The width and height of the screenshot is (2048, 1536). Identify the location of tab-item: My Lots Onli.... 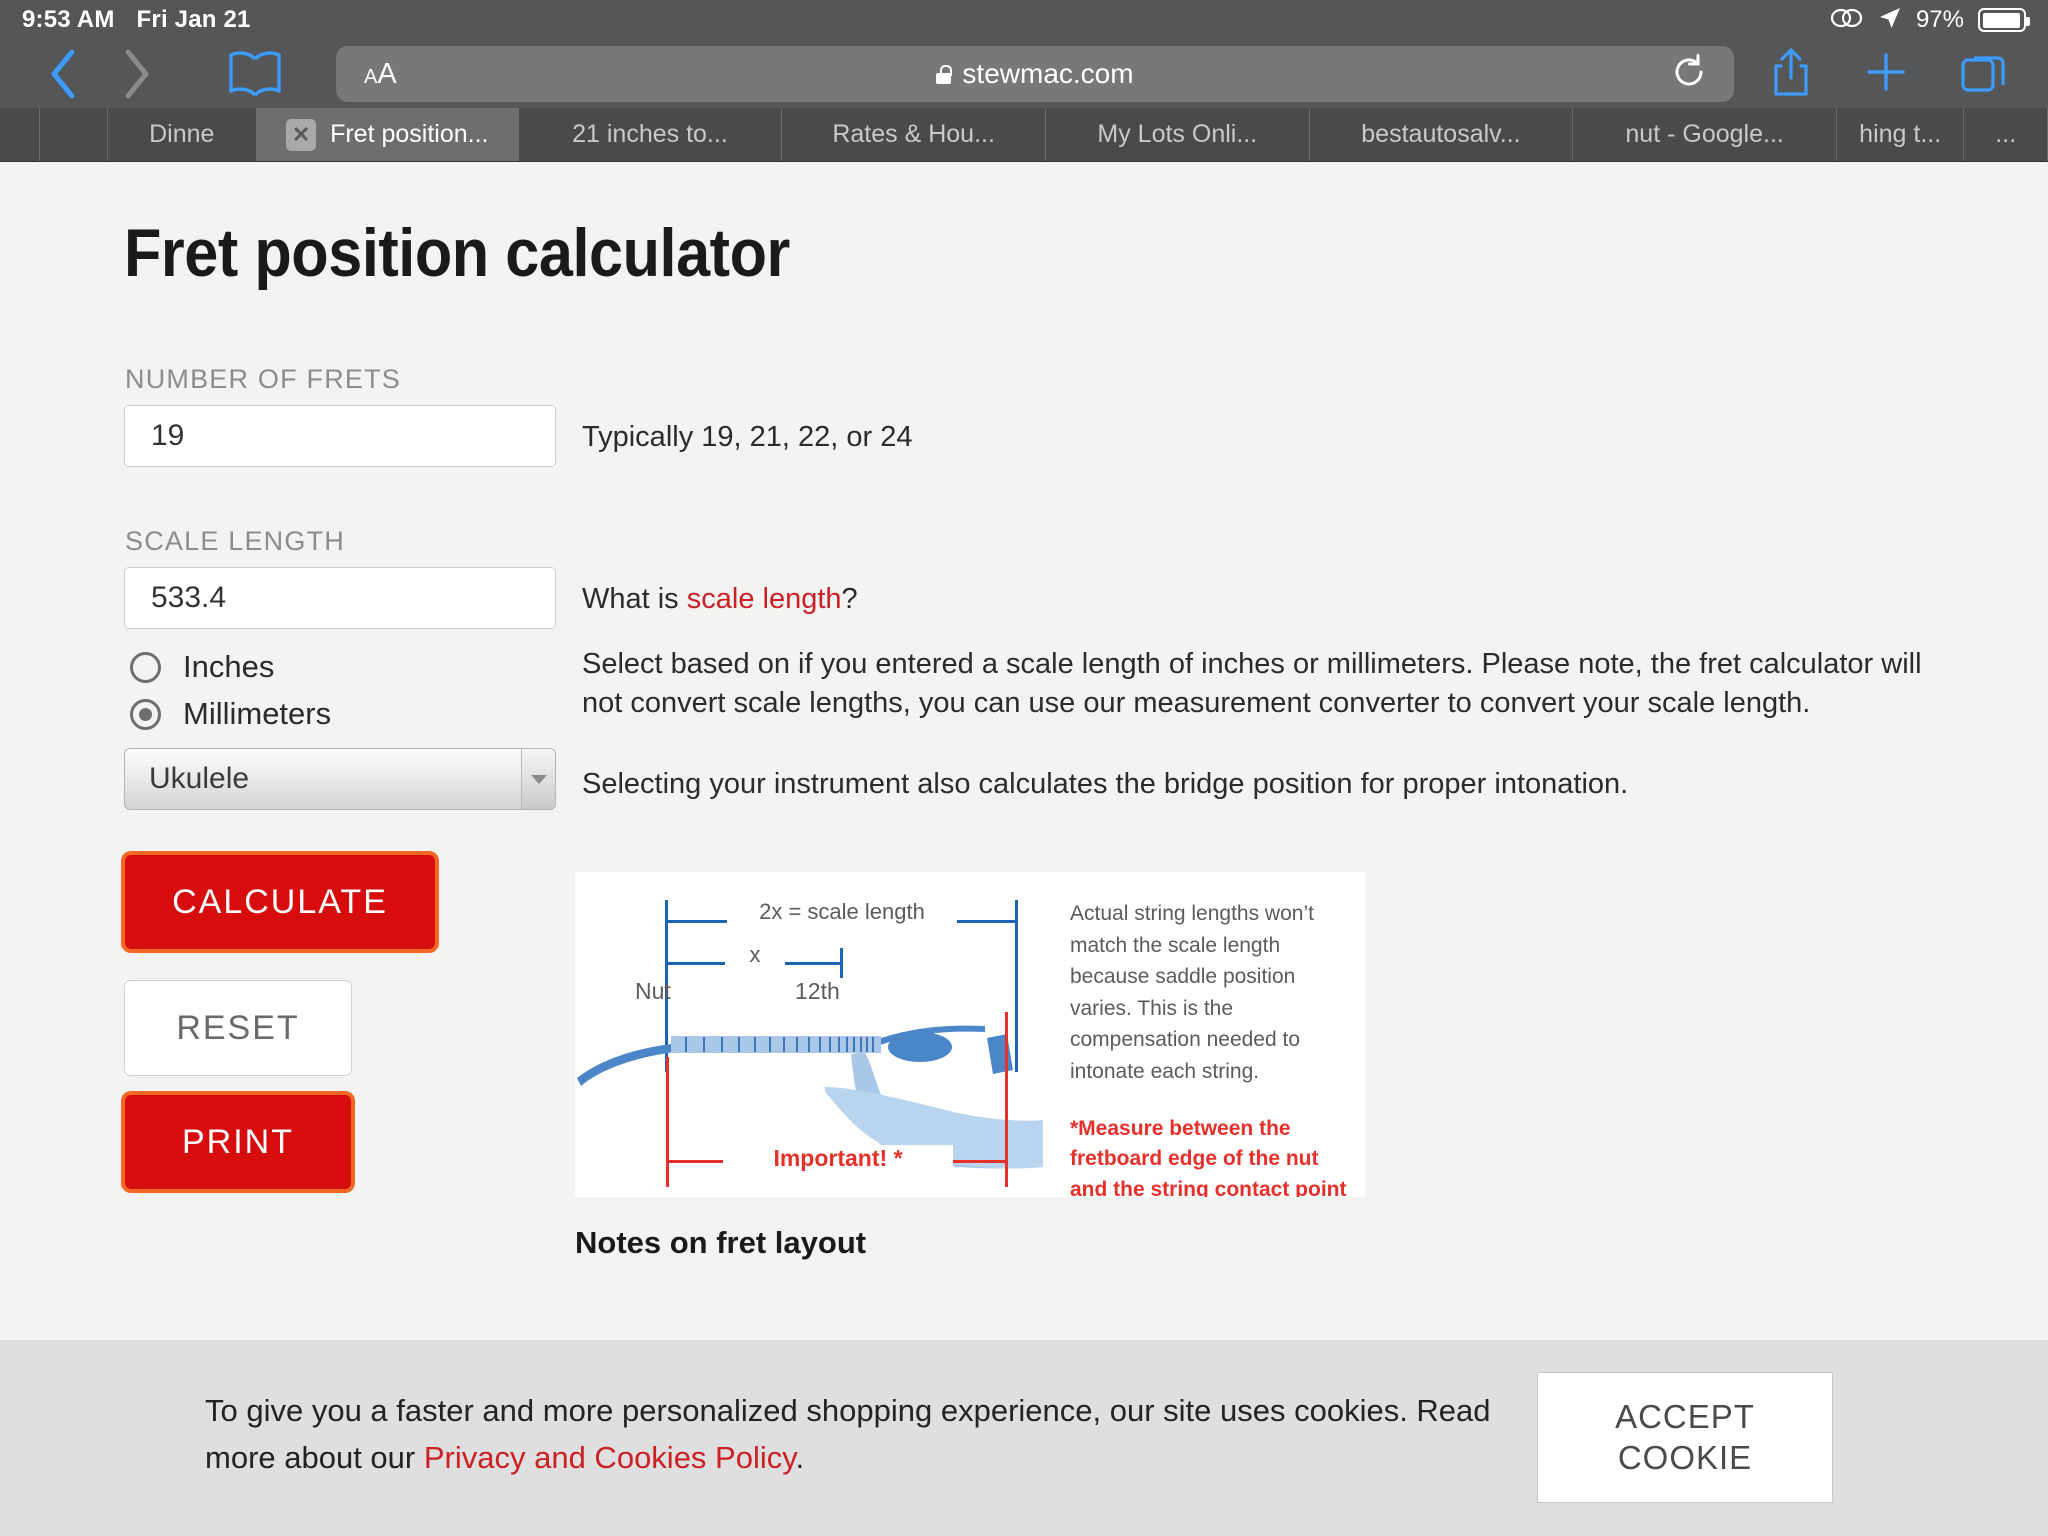
(1178, 134).